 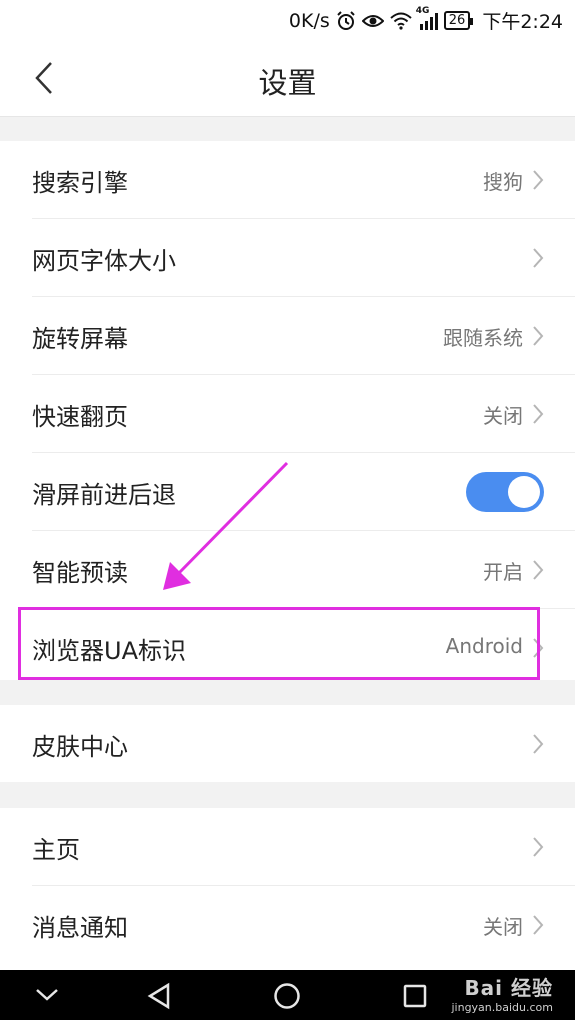 What do you see at coordinates (226, 525) in the screenshot?
I see `annotation-arrow` at bounding box center [226, 525].